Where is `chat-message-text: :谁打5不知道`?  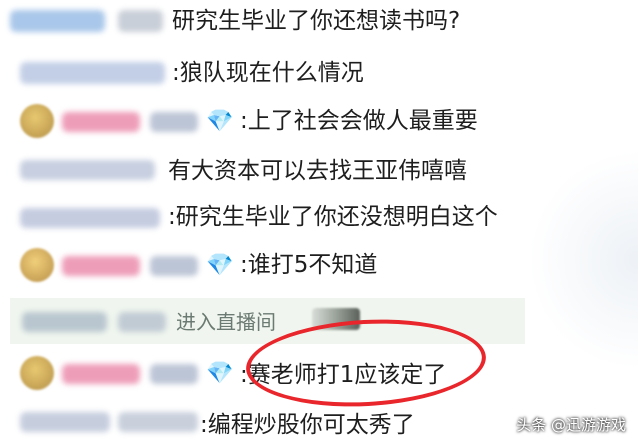 chat-message-text: :谁打5不知道 is located at coordinates (309, 265).